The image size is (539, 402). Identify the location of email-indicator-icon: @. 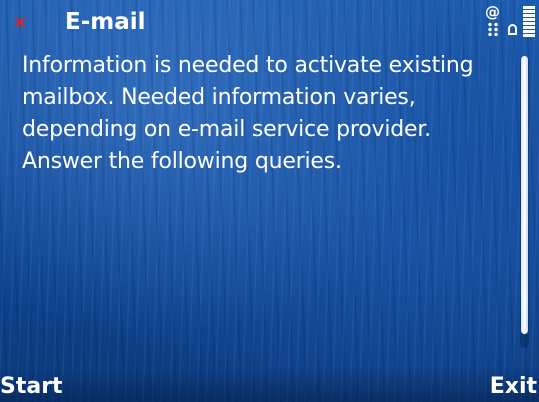
(493, 22).